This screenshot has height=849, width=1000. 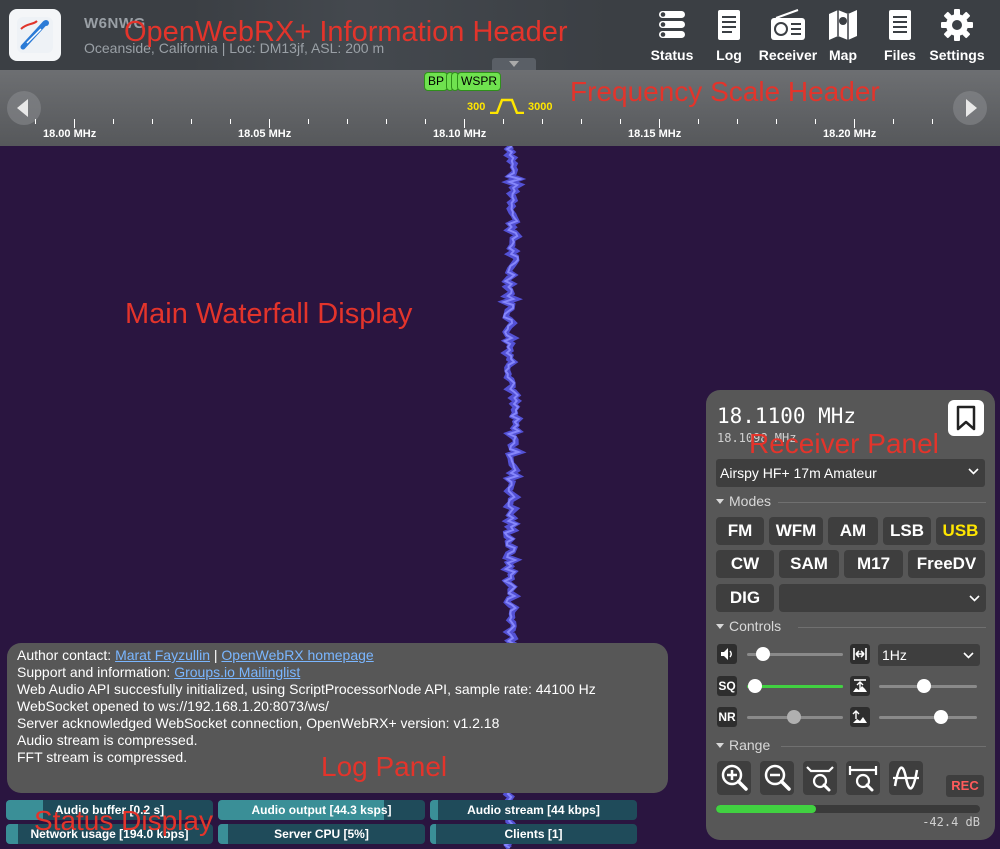 What do you see at coordinates (755, 626) in the screenshot?
I see `controls-title-text: Controls` at bounding box center [755, 626].